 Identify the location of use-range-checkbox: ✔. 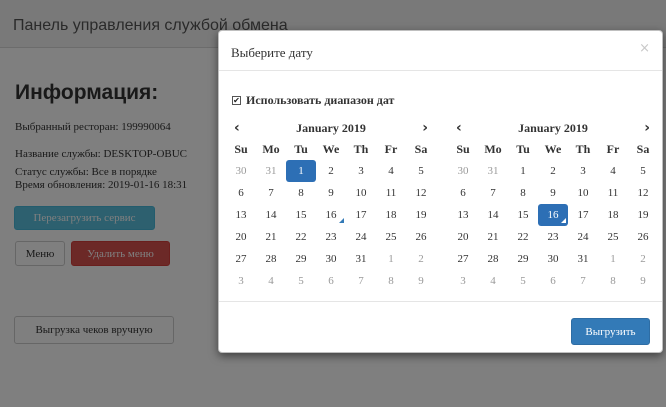
(236, 100).